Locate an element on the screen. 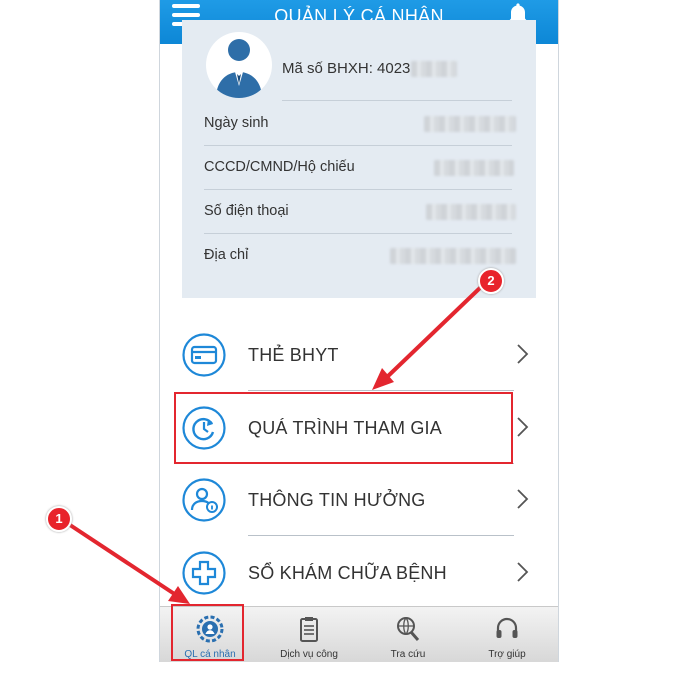 The width and height of the screenshot is (700, 678). highlight-box-tab is located at coordinates (207, 632).